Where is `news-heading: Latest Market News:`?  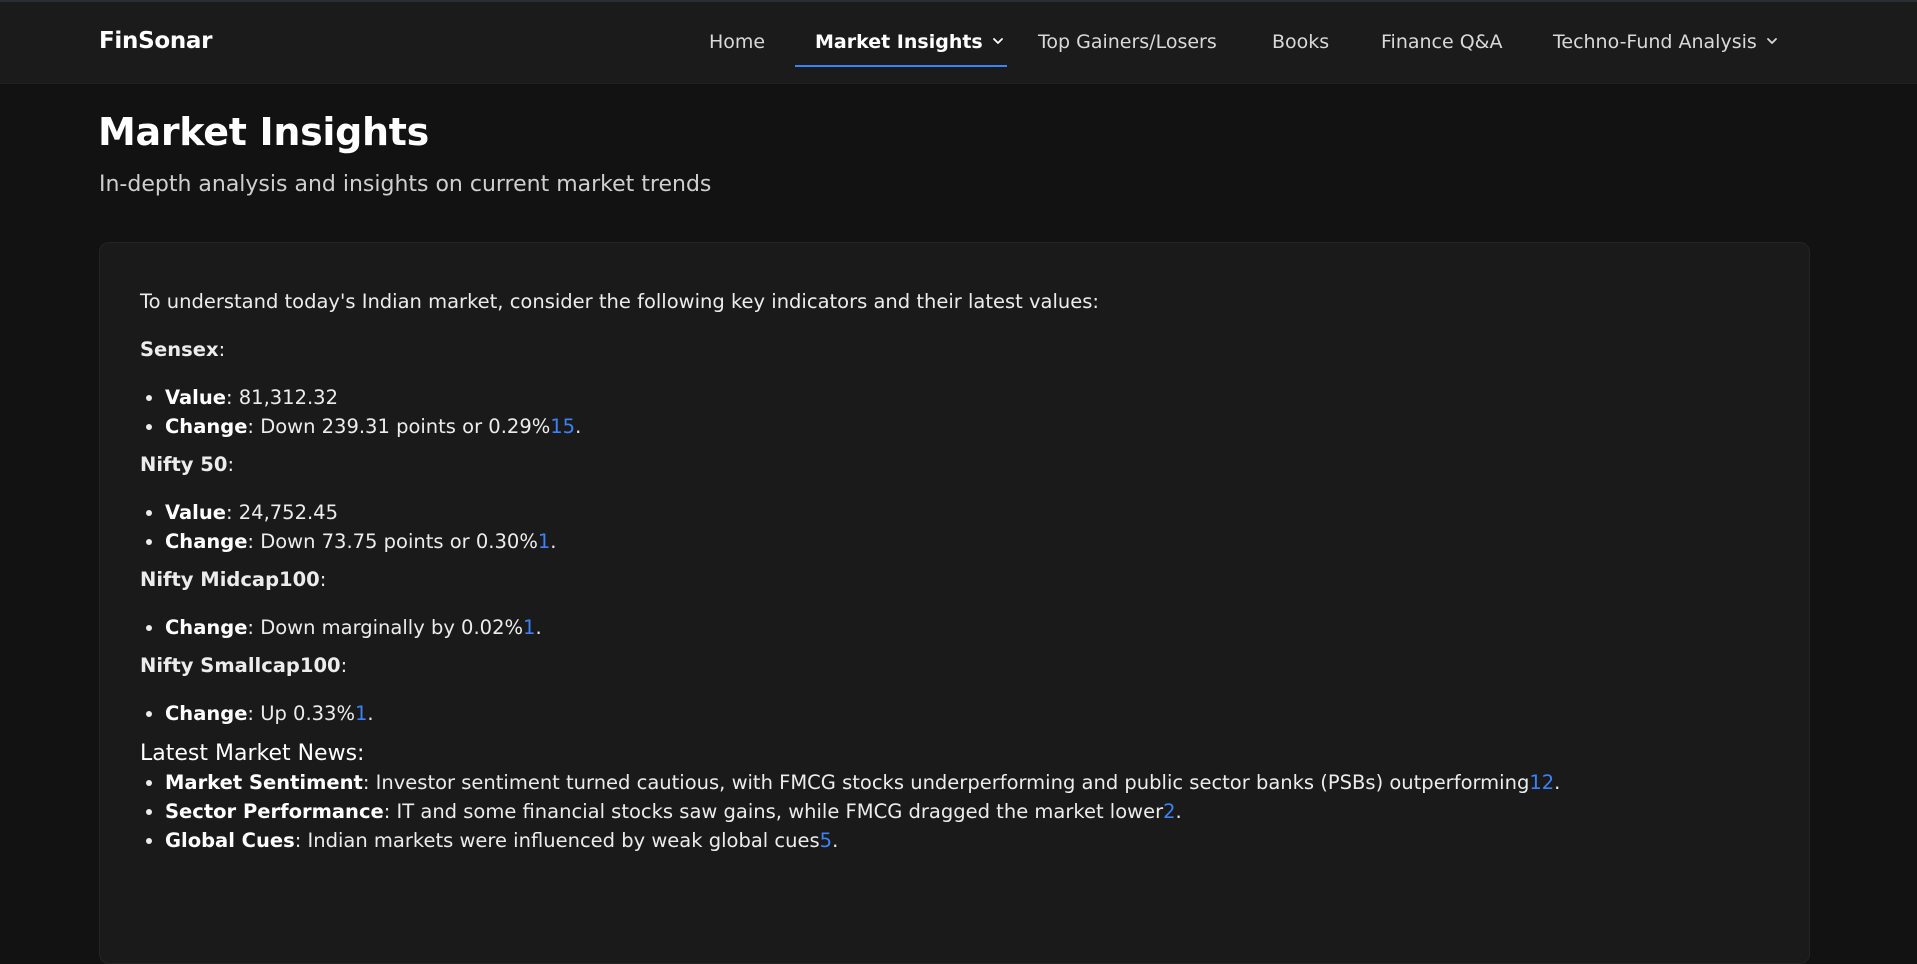 news-heading: Latest Market News: is located at coordinates (252, 753).